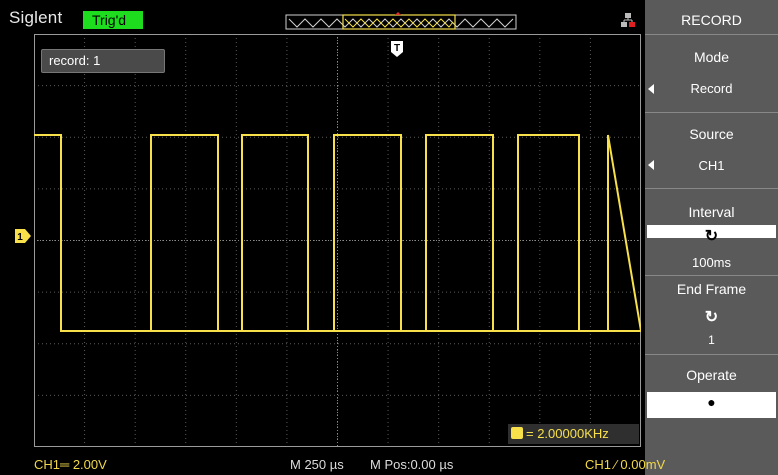  What do you see at coordinates (412, 464) in the screenshot?
I see `mpos-readout: M Pos:0.00 µs` at bounding box center [412, 464].